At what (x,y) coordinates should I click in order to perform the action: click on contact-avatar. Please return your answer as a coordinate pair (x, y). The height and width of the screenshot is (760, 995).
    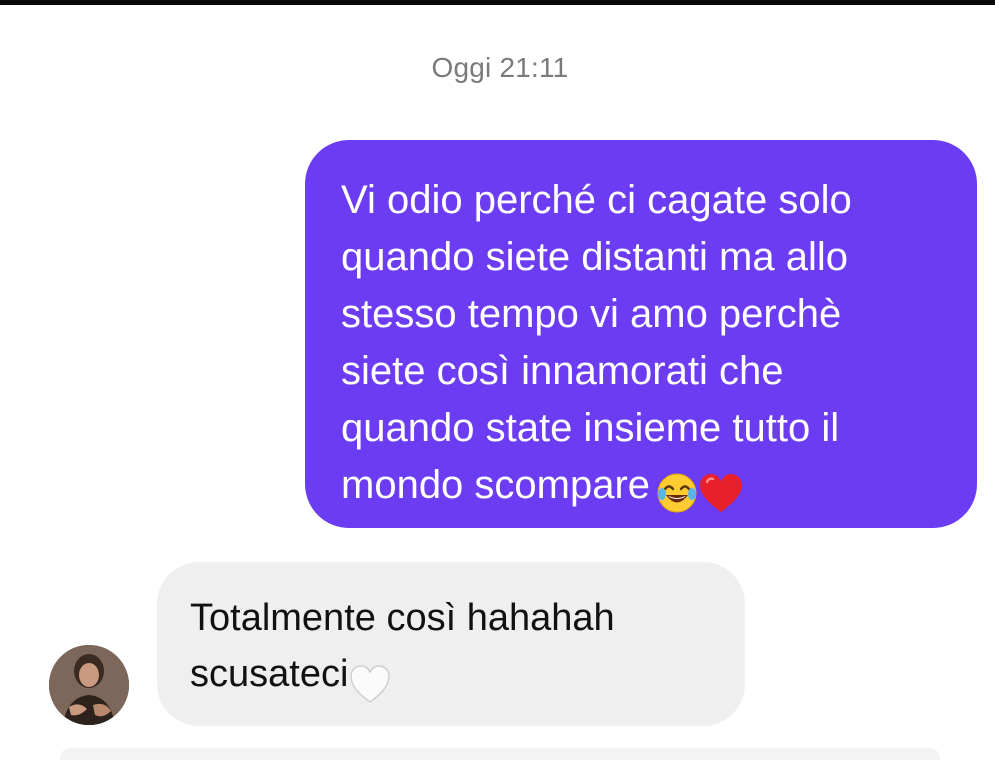
    Looking at the image, I should click on (89, 685).